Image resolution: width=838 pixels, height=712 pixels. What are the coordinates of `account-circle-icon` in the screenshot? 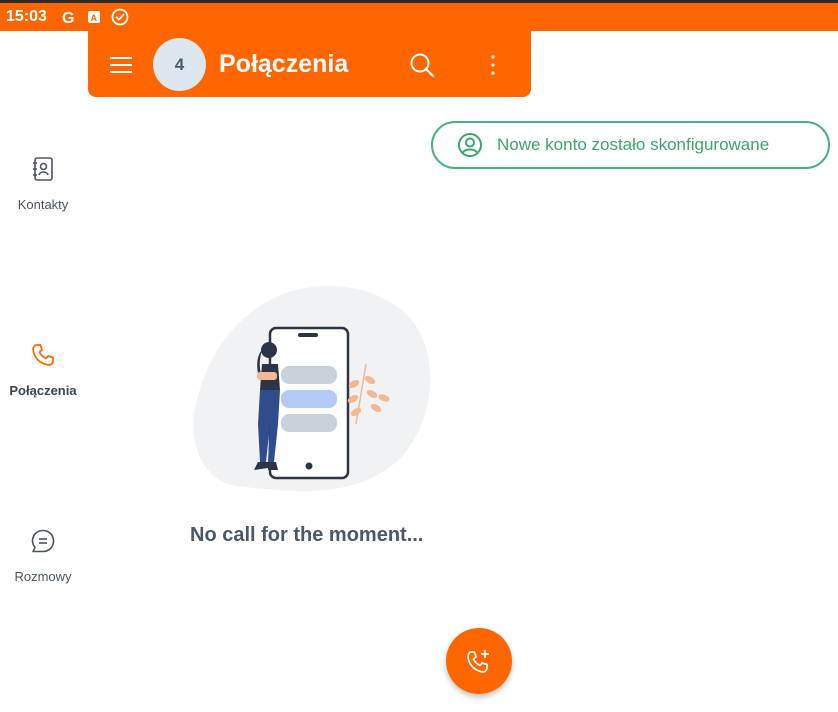 It's located at (470, 145).